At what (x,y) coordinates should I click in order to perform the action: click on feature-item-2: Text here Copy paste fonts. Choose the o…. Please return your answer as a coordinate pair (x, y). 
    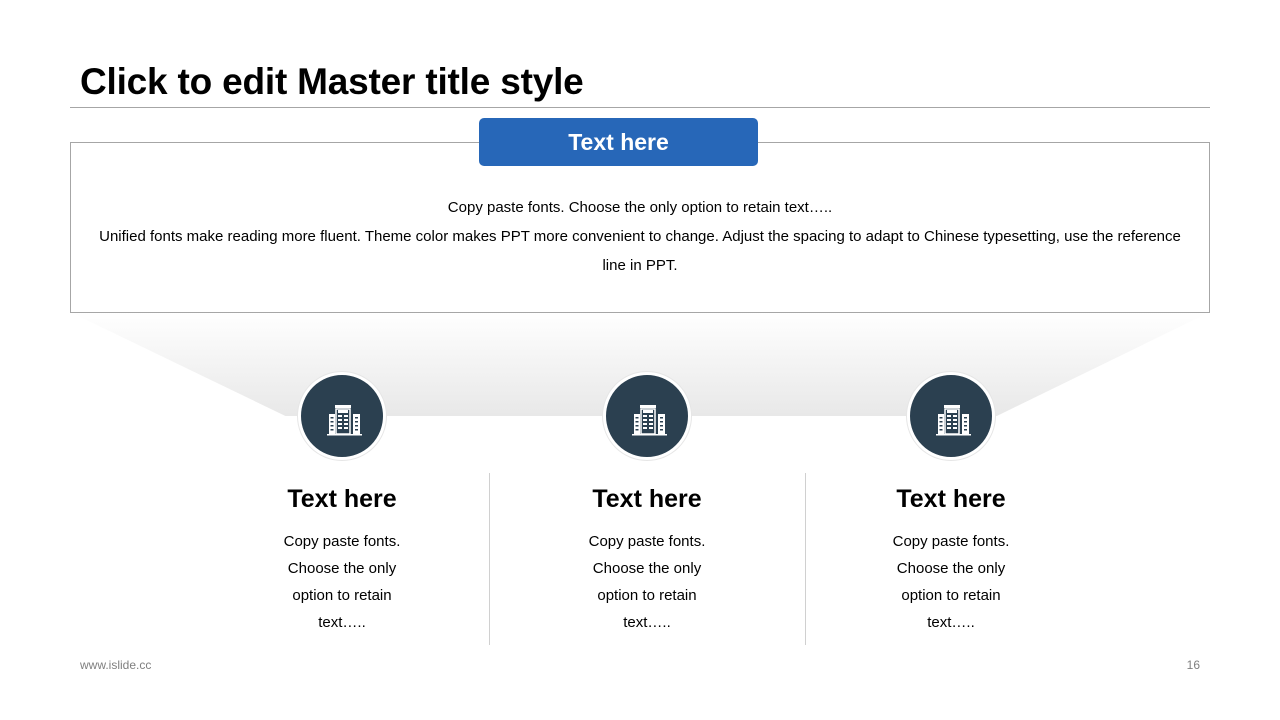
    Looking at the image, I should click on (647, 512).